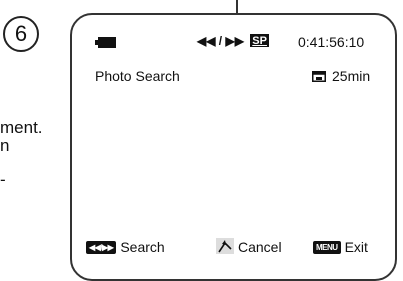 This screenshot has width=403, height=281. I want to click on remaining-time-value: 25min, so click(351, 76).